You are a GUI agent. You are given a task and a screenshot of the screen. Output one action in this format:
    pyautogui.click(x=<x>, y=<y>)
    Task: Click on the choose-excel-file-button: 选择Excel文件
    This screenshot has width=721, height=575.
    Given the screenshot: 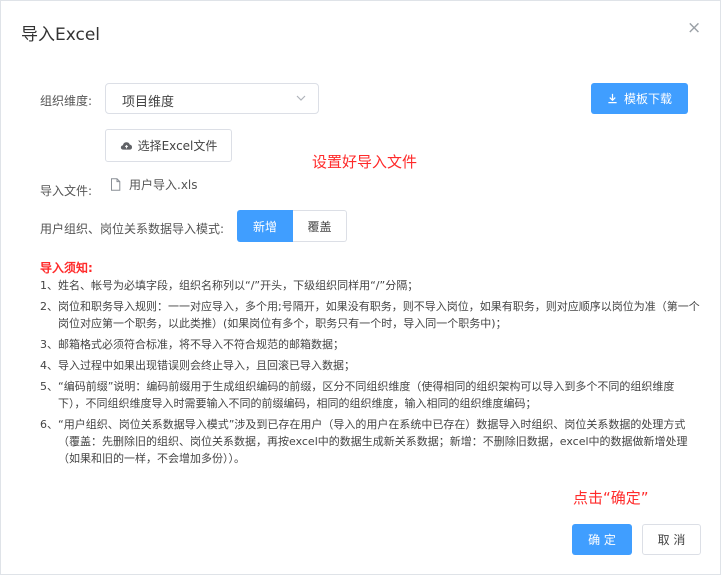 What is the action you would take?
    pyautogui.click(x=168, y=145)
    